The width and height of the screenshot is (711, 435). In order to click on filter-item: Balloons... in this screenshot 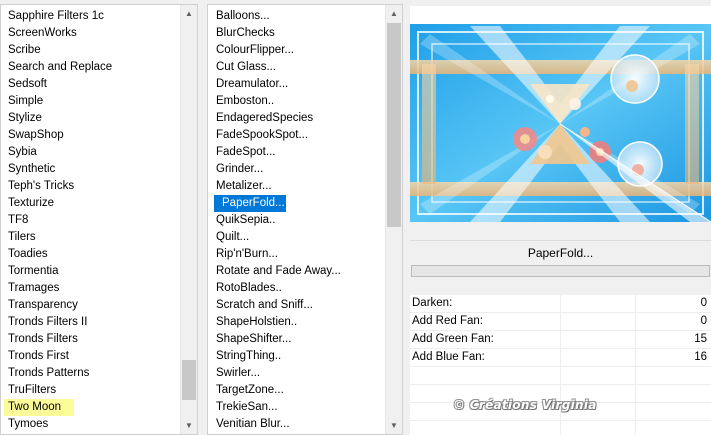, I will do `click(296, 16)`.